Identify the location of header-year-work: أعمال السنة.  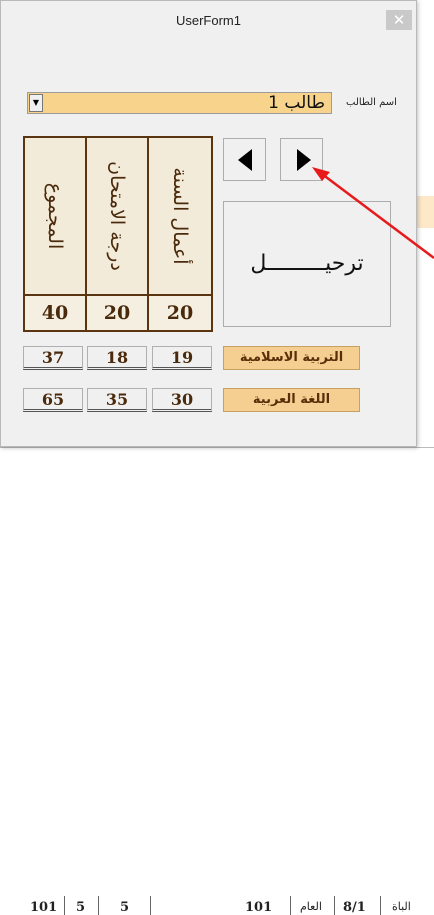
(180, 216).